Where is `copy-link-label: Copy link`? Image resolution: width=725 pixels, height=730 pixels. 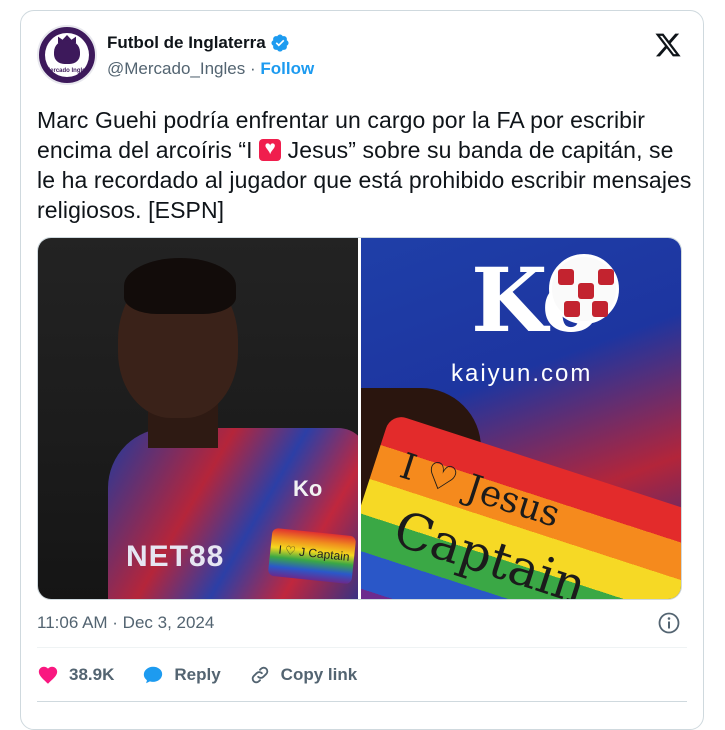
copy-link-label: Copy link is located at coordinates (319, 674).